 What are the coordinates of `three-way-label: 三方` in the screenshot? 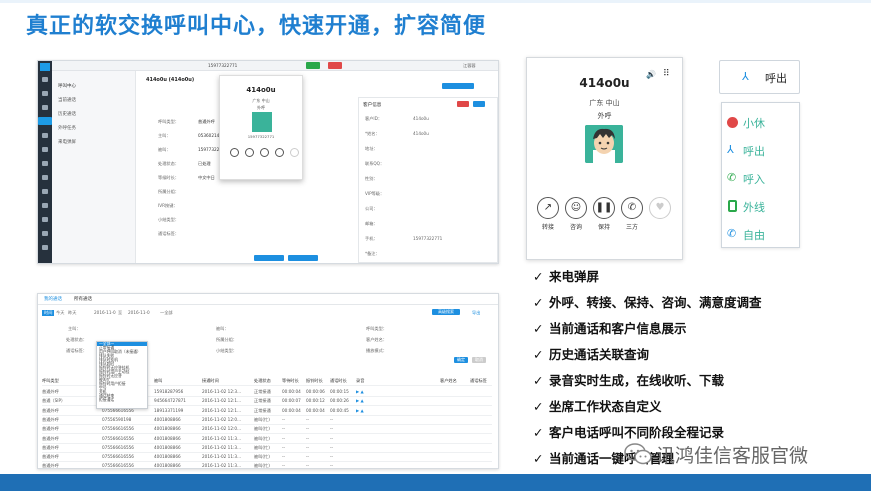 It's located at (631, 227).